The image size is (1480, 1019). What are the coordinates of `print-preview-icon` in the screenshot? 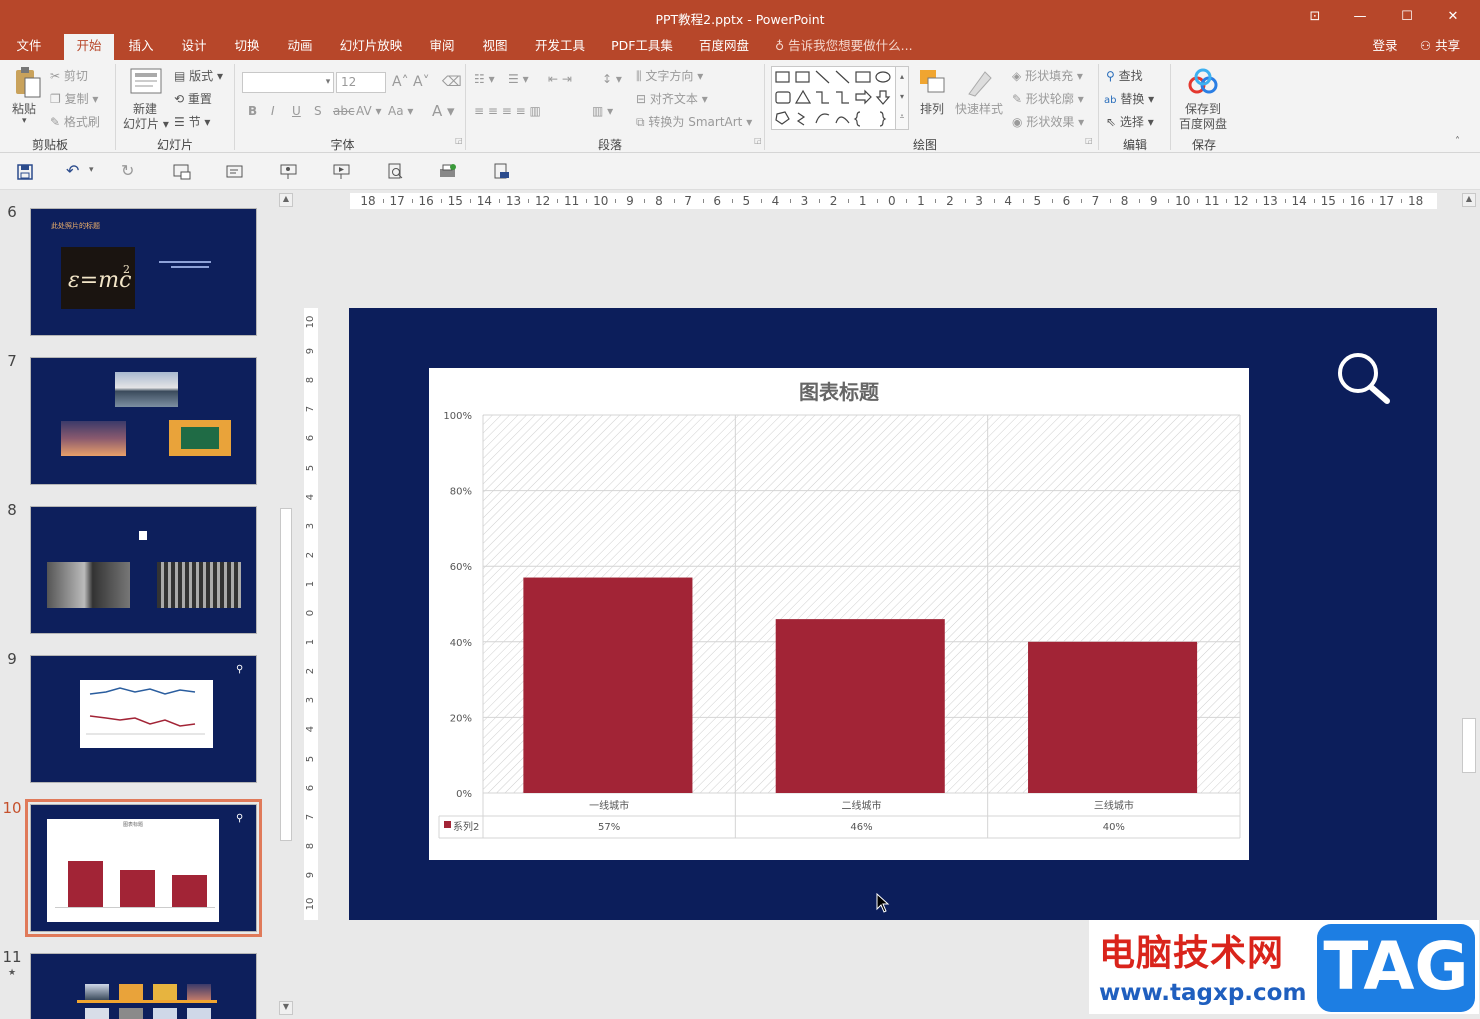 It's located at (396, 172).